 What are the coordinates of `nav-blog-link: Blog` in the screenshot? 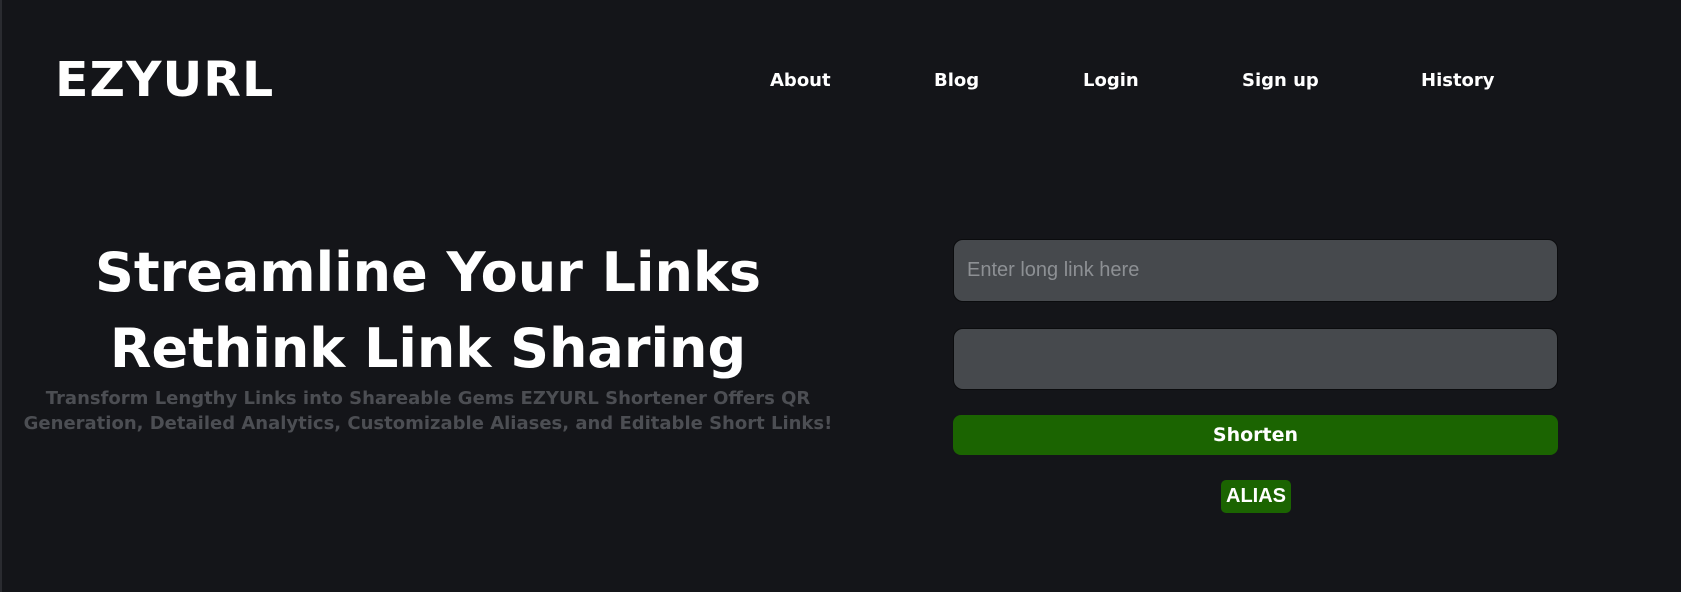 It's located at (956, 81).